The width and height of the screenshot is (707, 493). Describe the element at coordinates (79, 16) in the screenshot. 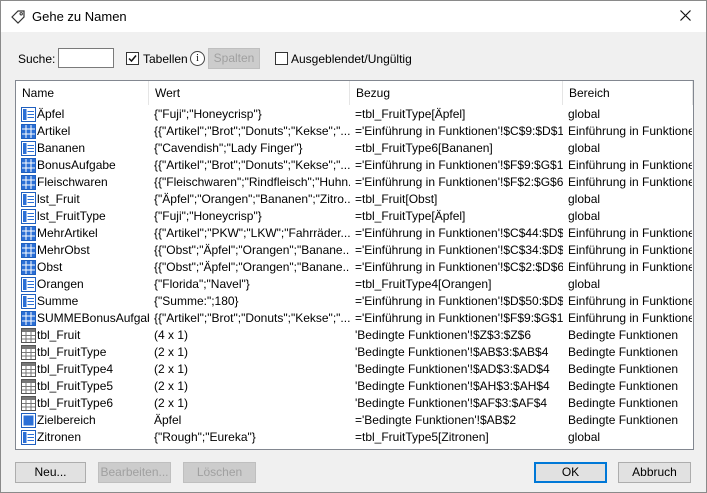

I see `window-title: Gehe zu Namen` at that location.